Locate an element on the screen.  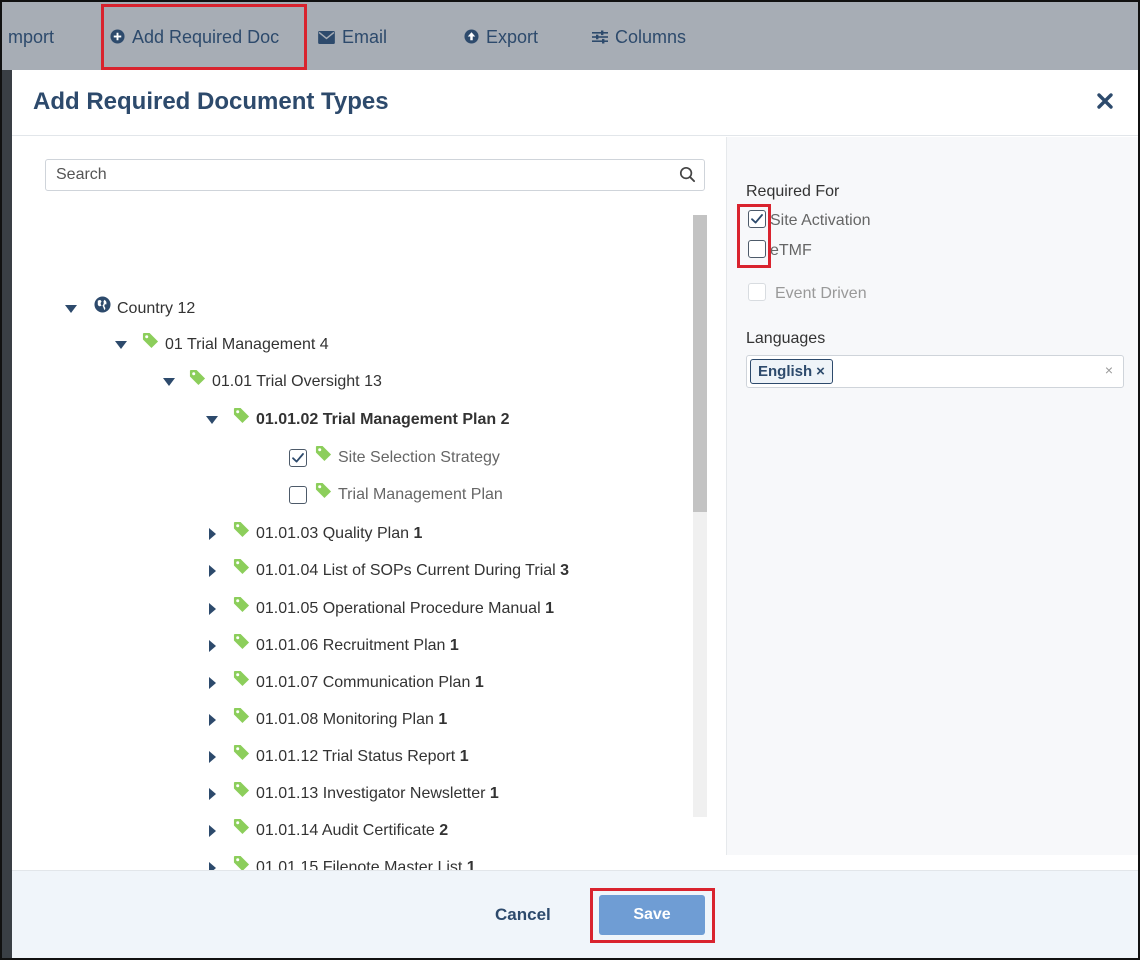
columns-label: Columns is located at coordinates (651, 37).